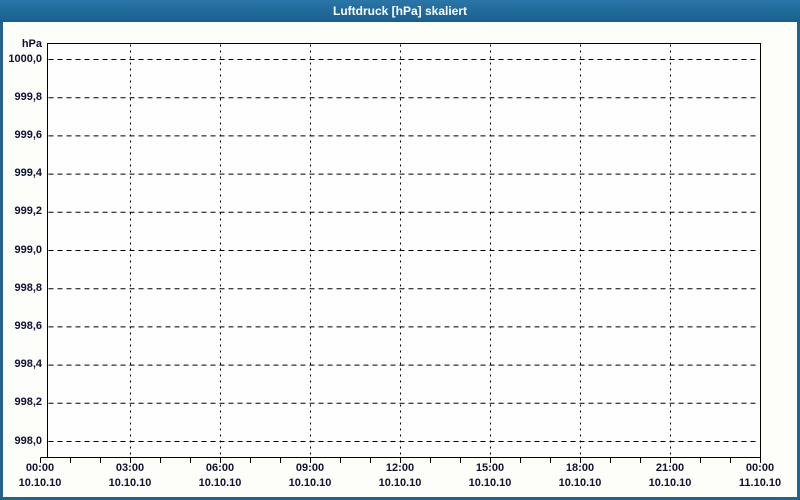 The image size is (800, 500). Describe the element at coordinates (28, 325) in the screenshot. I see `y-tick-label: 998,6` at that location.